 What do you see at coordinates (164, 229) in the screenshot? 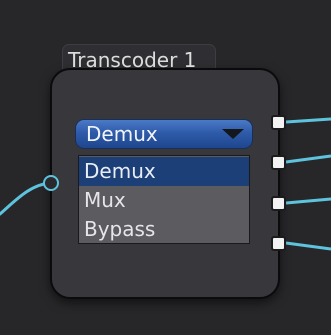
I see `menu-option-bypass: Bypass` at bounding box center [164, 229].